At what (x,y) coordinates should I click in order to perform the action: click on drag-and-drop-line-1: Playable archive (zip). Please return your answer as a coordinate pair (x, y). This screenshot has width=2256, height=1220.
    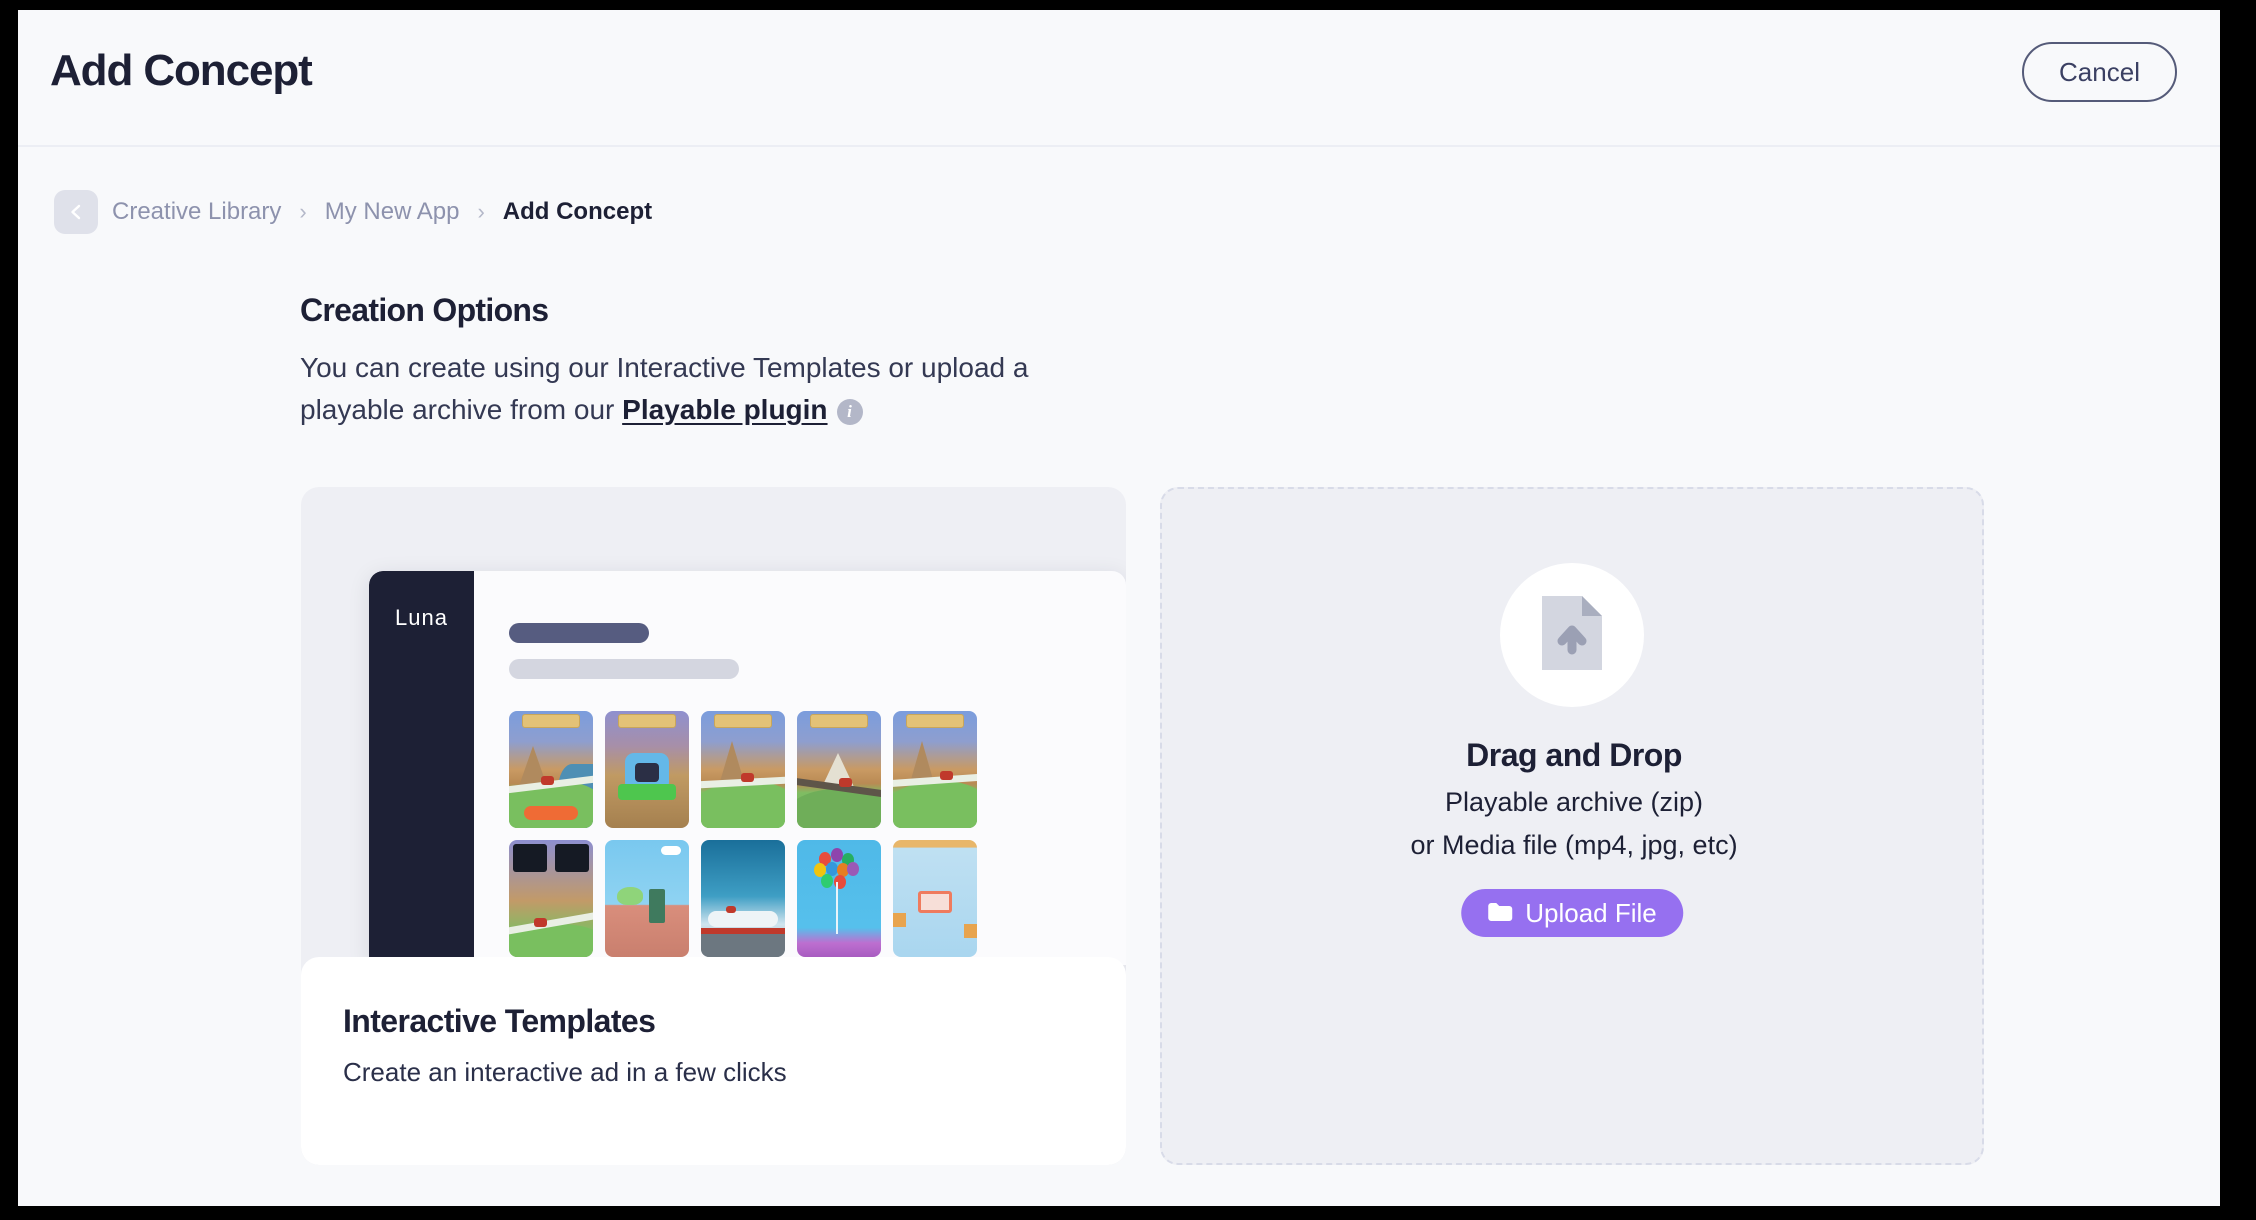
    Looking at the image, I should click on (1574, 802).